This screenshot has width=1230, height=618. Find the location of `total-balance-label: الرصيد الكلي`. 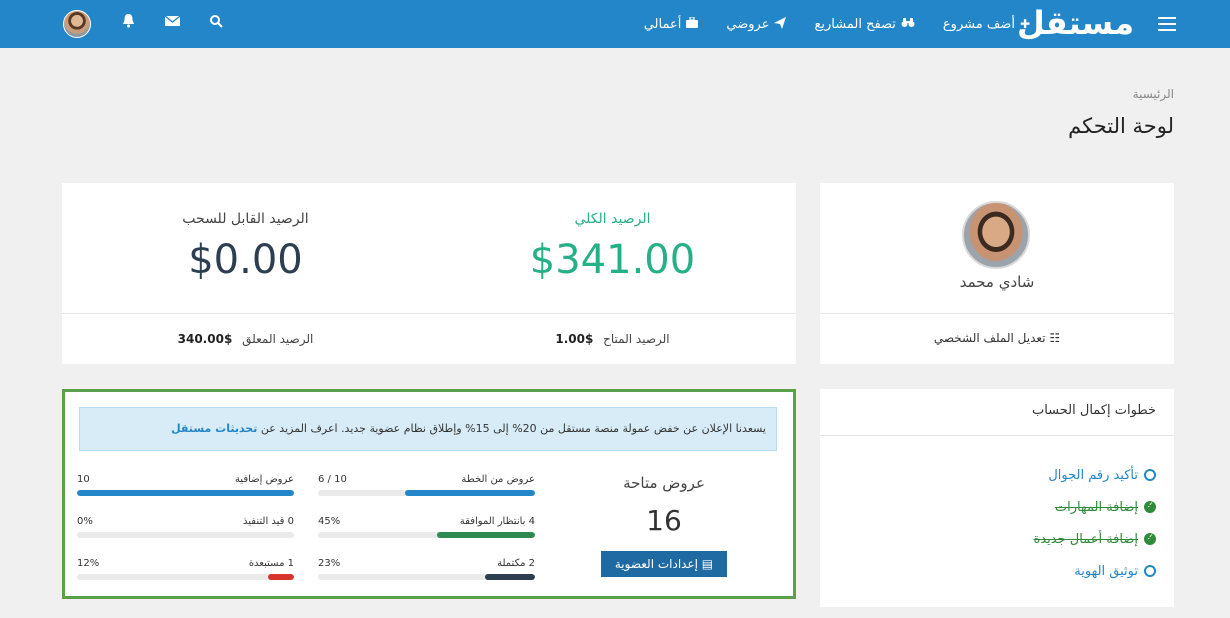

total-balance-label: الرصيد الكلي is located at coordinates (612, 219).